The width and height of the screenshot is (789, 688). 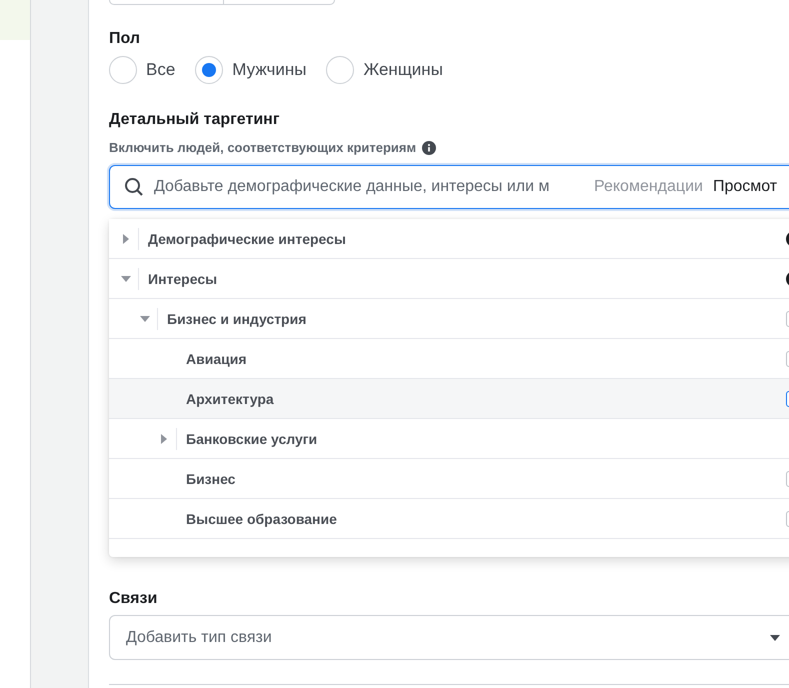 What do you see at coordinates (247, 238) in the screenshot?
I see `tree-label: Демографические интересы` at bounding box center [247, 238].